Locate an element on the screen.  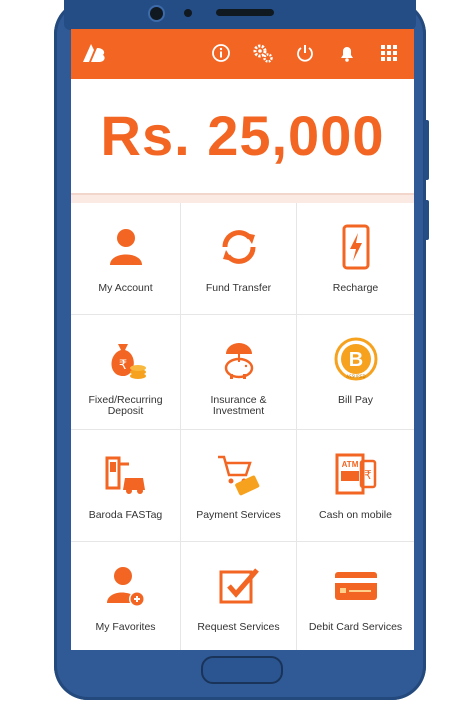
volume-button is located at coordinates (426, 150).